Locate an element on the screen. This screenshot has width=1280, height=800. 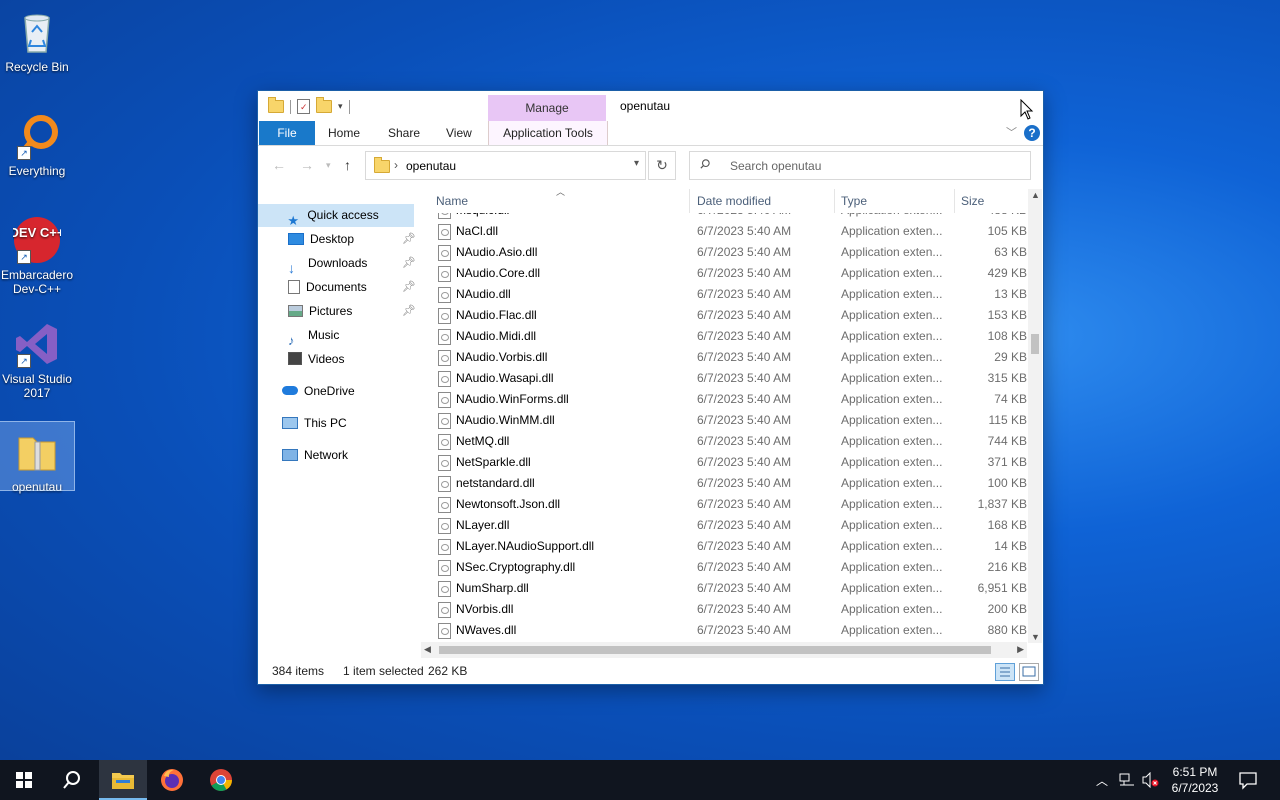
back-button: ← is located at coordinates (279, 165).